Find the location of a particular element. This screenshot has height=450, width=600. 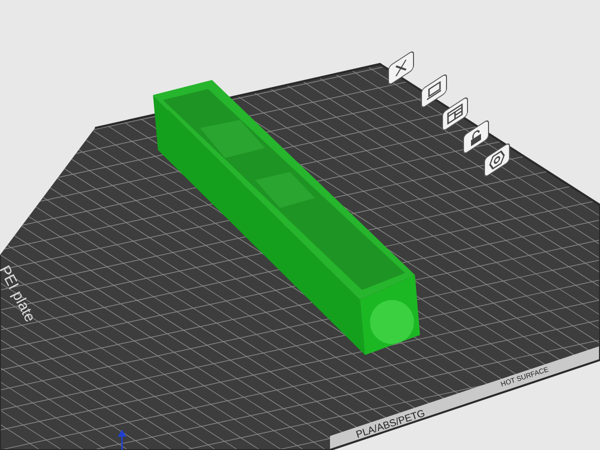

axis-icon is located at coordinates (122, 440).